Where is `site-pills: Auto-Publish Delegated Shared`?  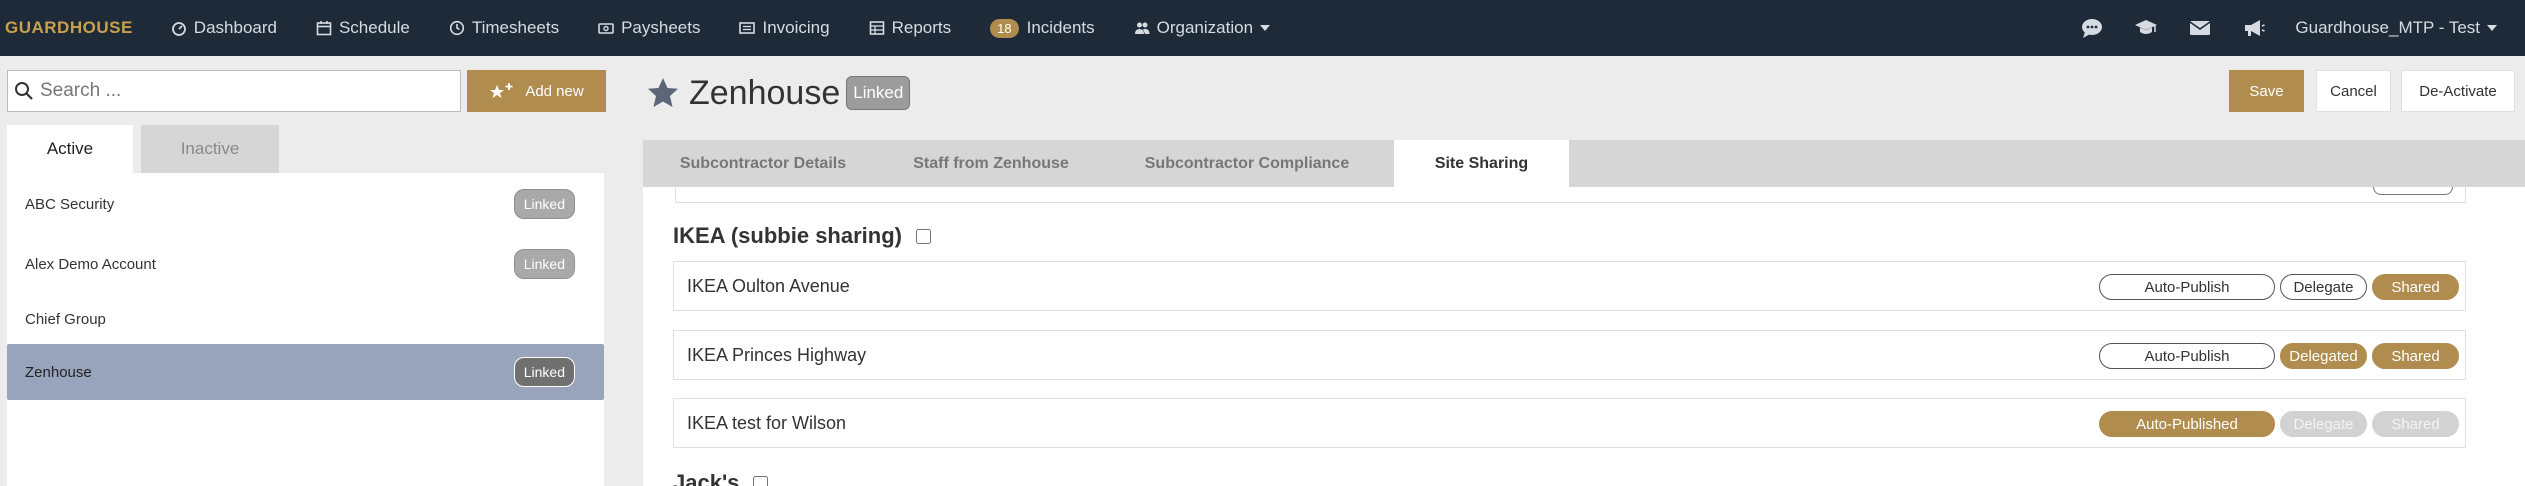 site-pills: Auto-Publish Delegated Shared is located at coordinates (2276, 356).